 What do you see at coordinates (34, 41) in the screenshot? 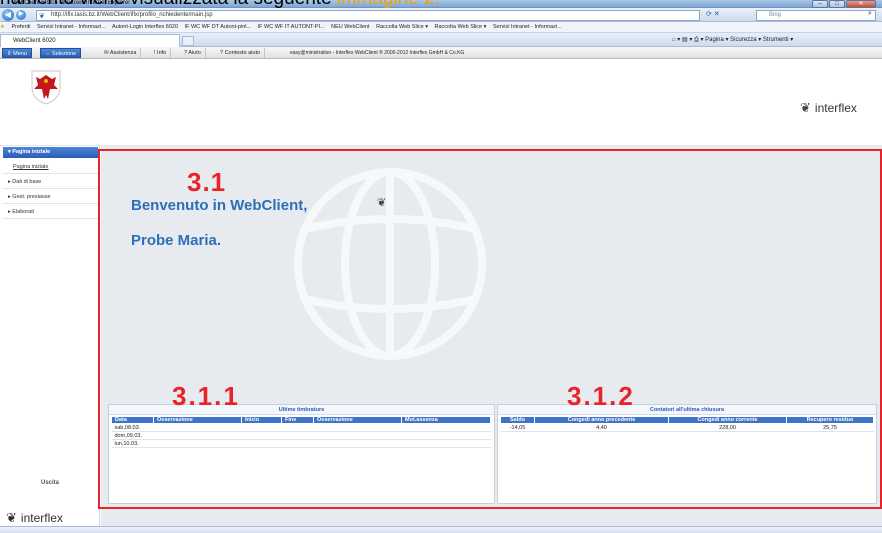
I see `tab-title: WebClient 6020` at bounding box center [34, 41].